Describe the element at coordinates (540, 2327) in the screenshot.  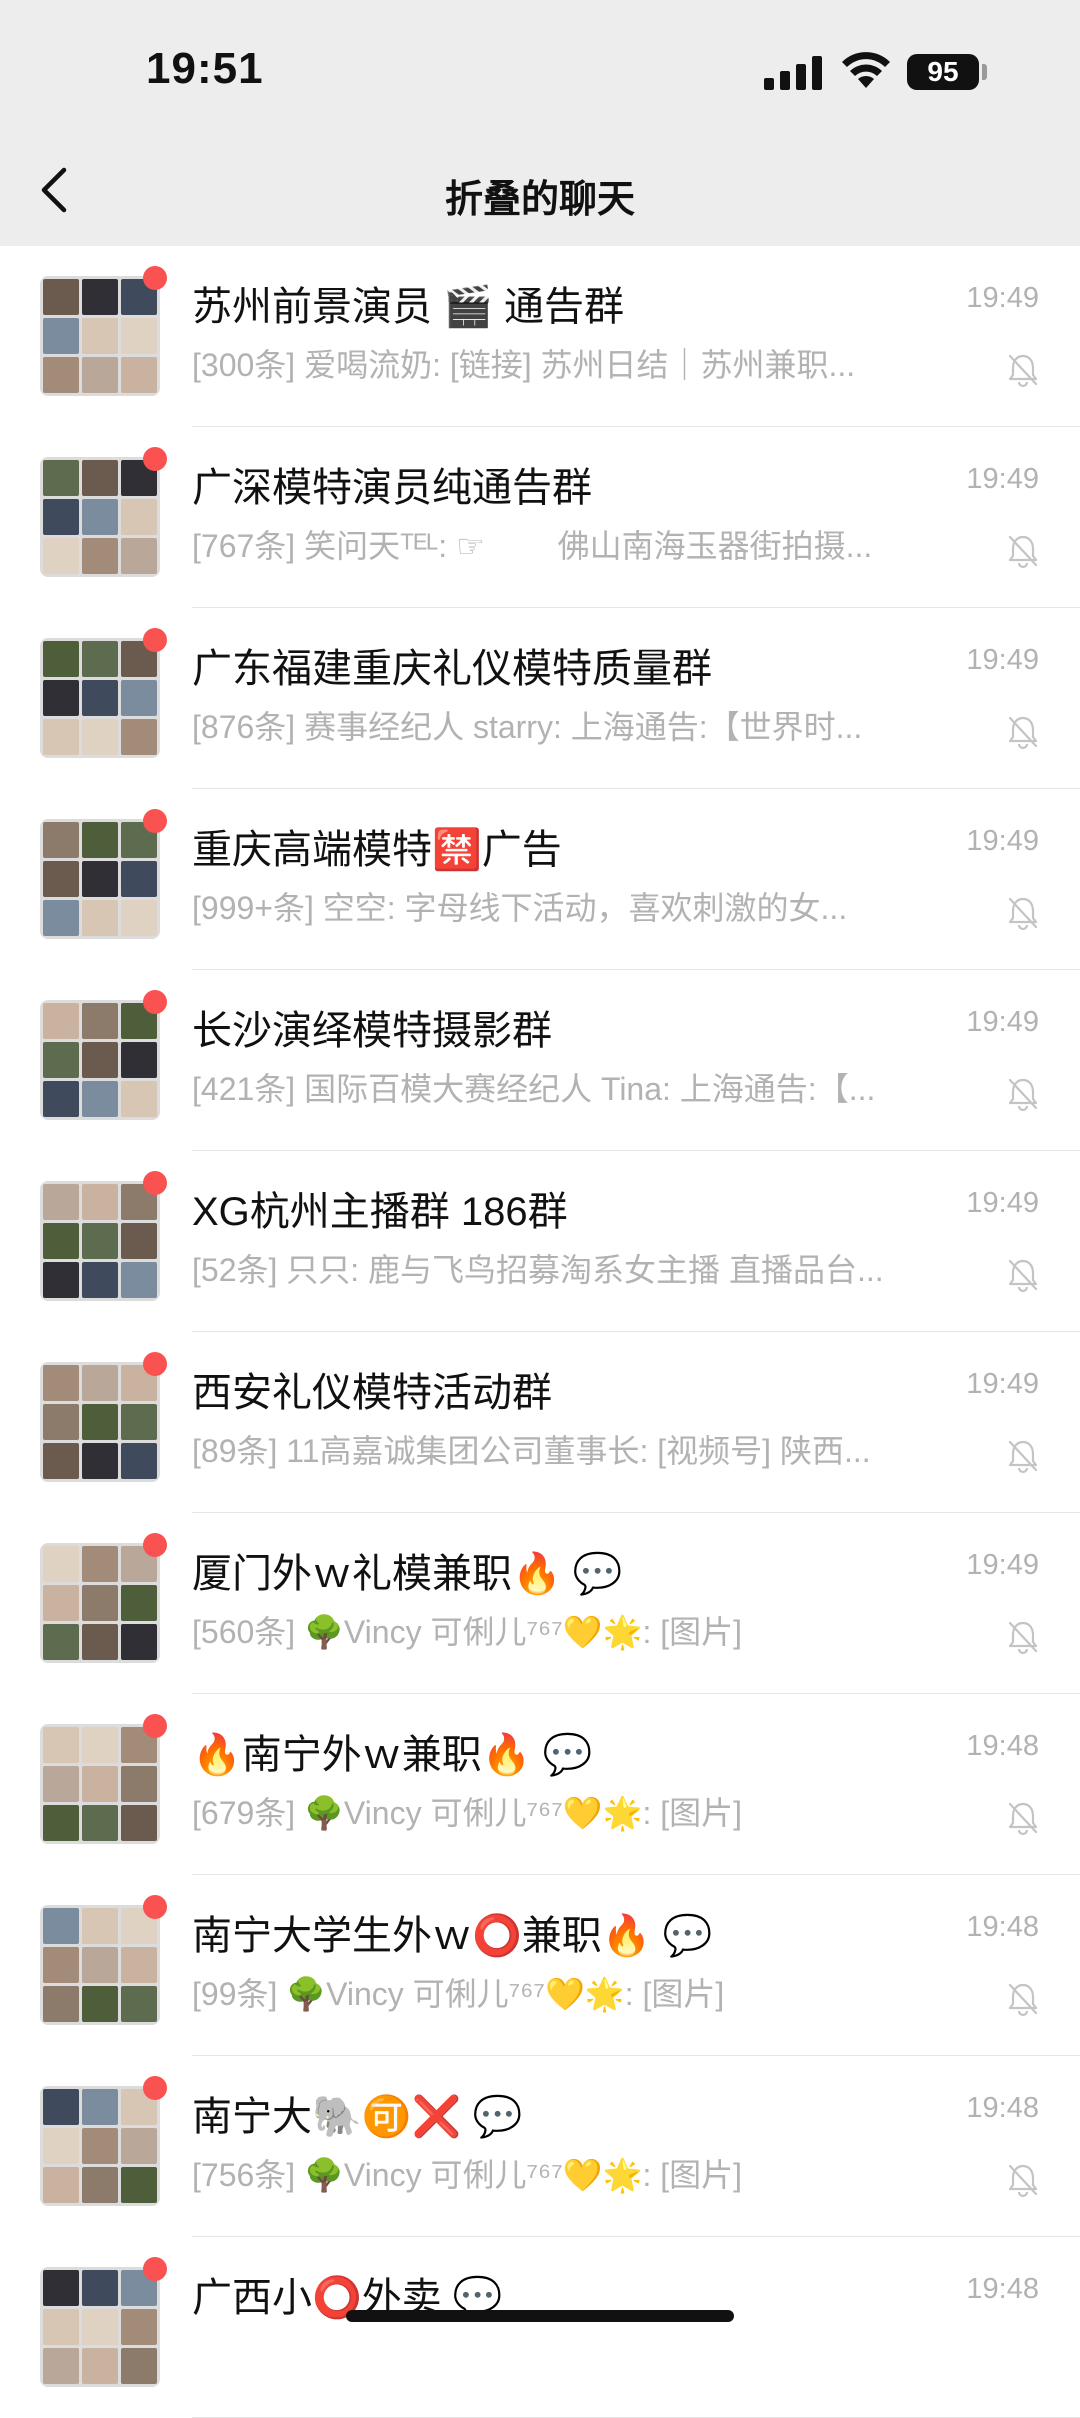
I see `chat-row: 广西小⭕外卖 💬 19:48` at that location.